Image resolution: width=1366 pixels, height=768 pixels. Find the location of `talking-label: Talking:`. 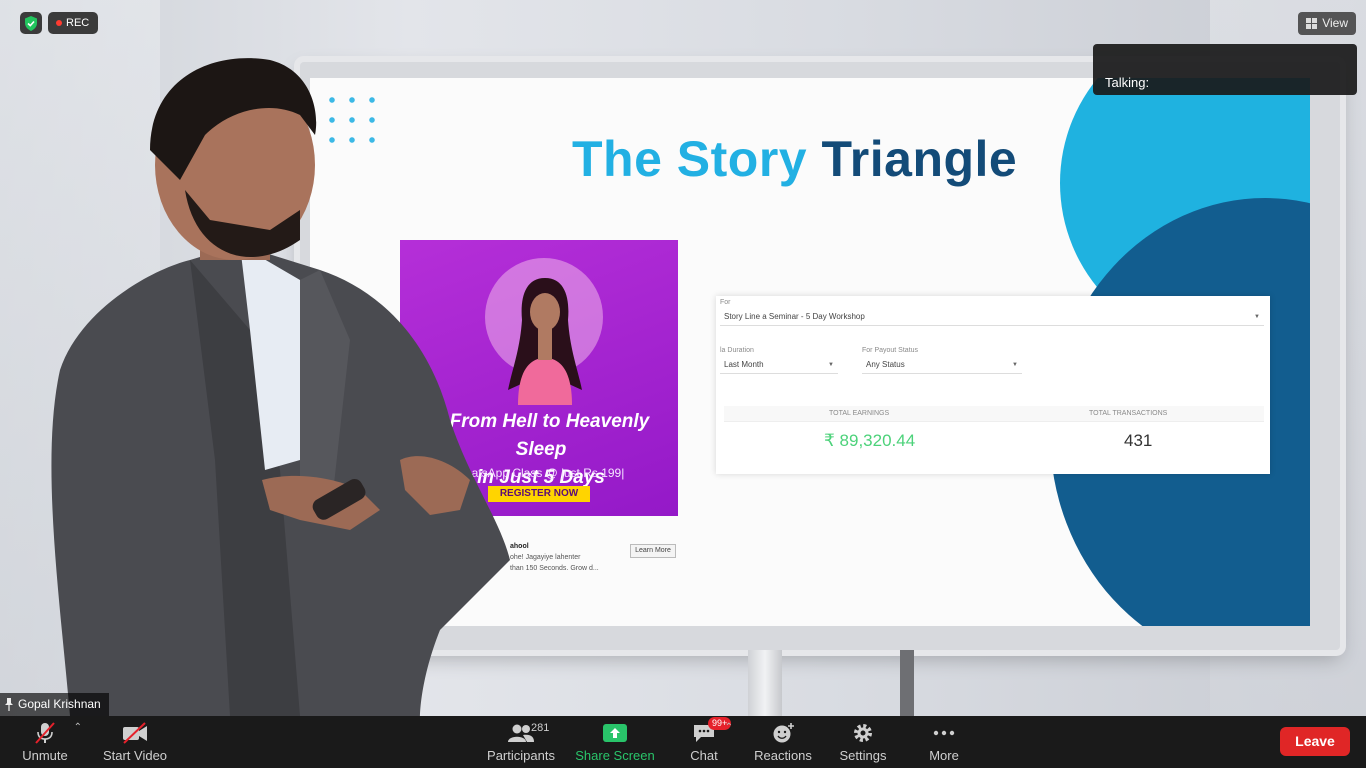

talking-label: Talking: is located at coordinates (1127, 82).